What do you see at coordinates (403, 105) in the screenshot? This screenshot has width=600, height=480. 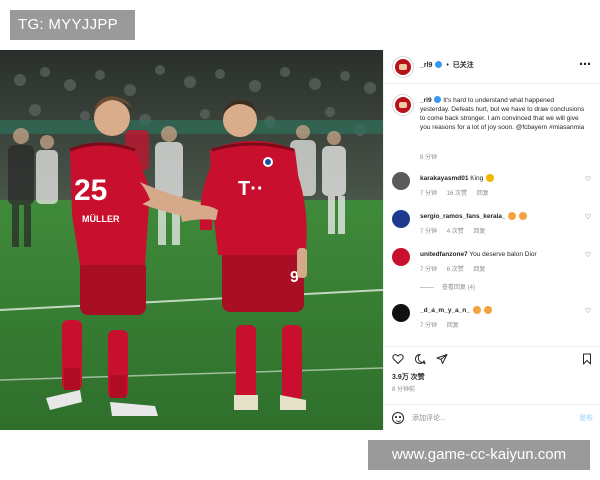 I see `caption-avatar` at bounding box center [403, 105].